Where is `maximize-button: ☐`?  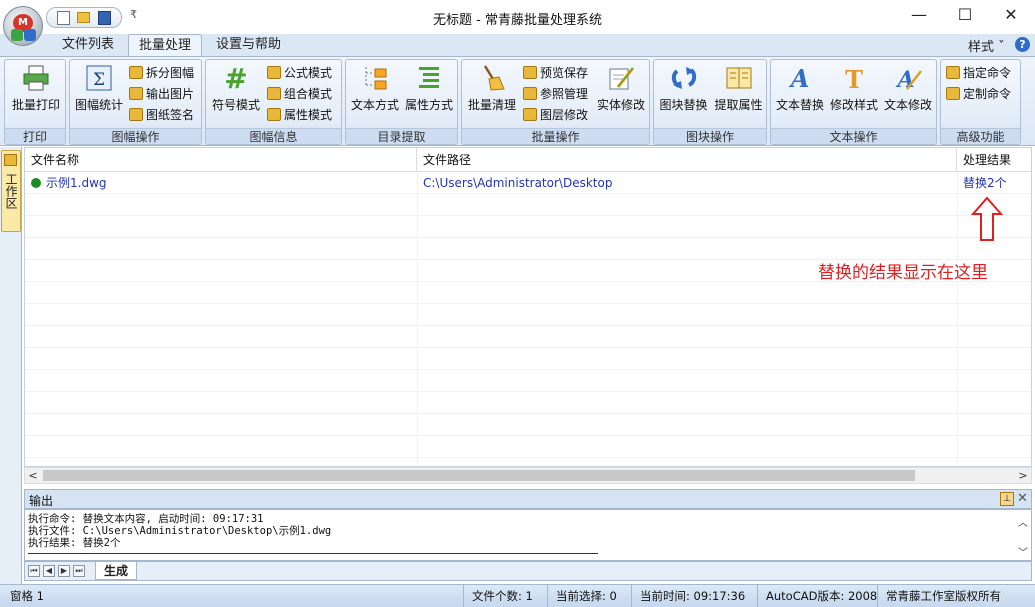 maximize-button: ☐ is located at coordinates (965, 15).